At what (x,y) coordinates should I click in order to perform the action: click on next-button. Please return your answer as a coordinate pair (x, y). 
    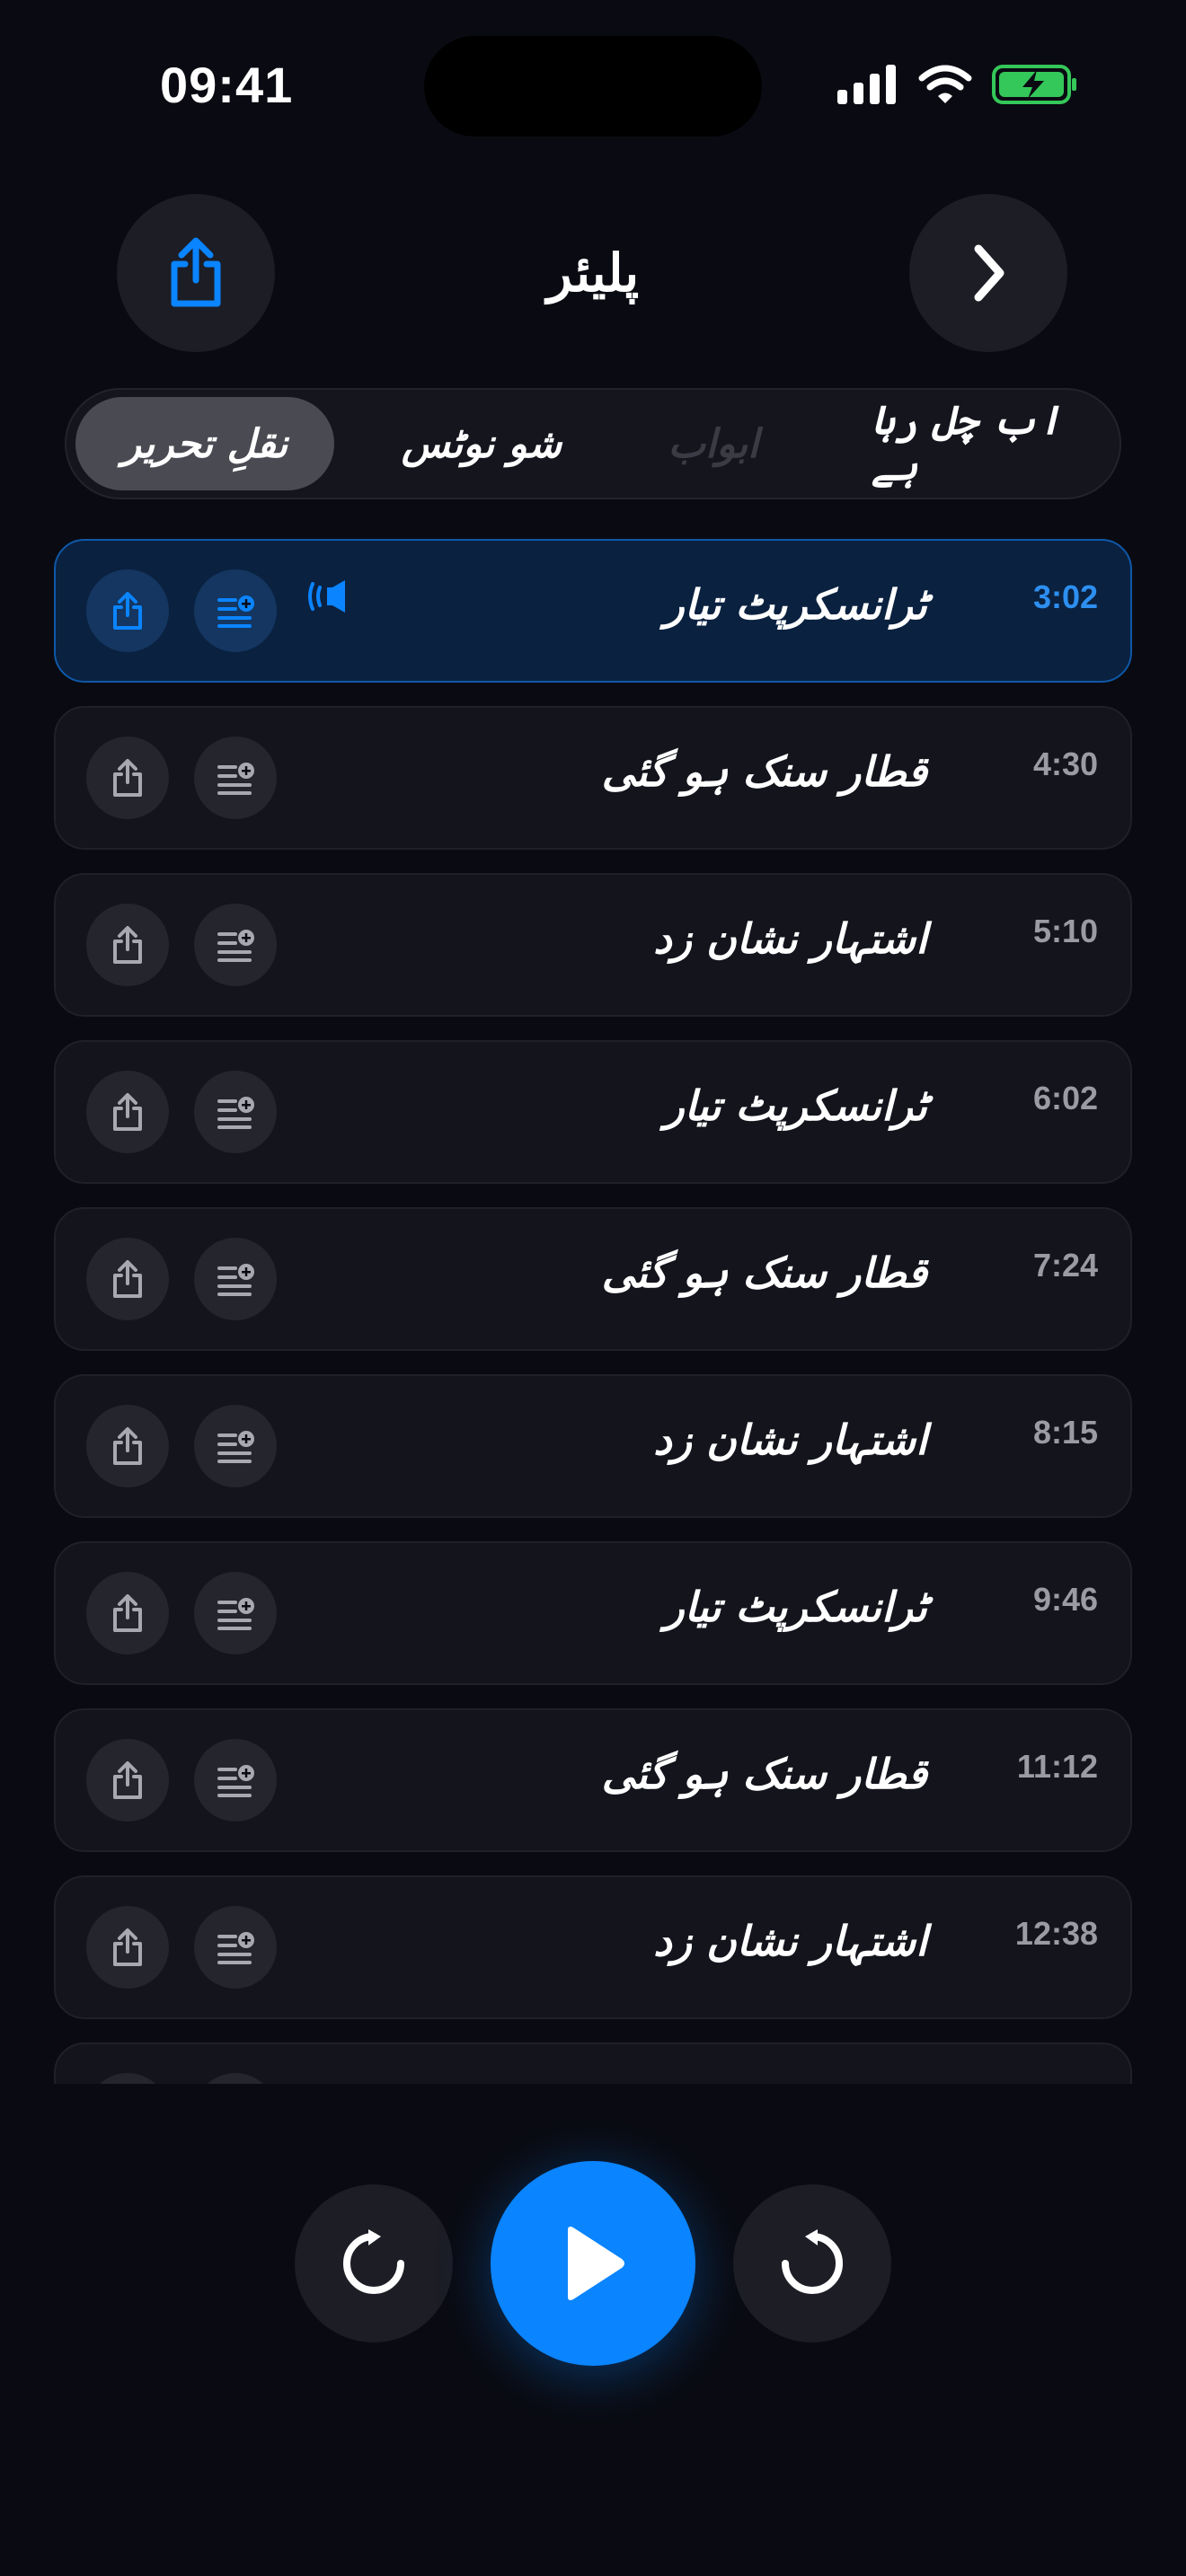
    Looking at the image, I should click on (988, 273).